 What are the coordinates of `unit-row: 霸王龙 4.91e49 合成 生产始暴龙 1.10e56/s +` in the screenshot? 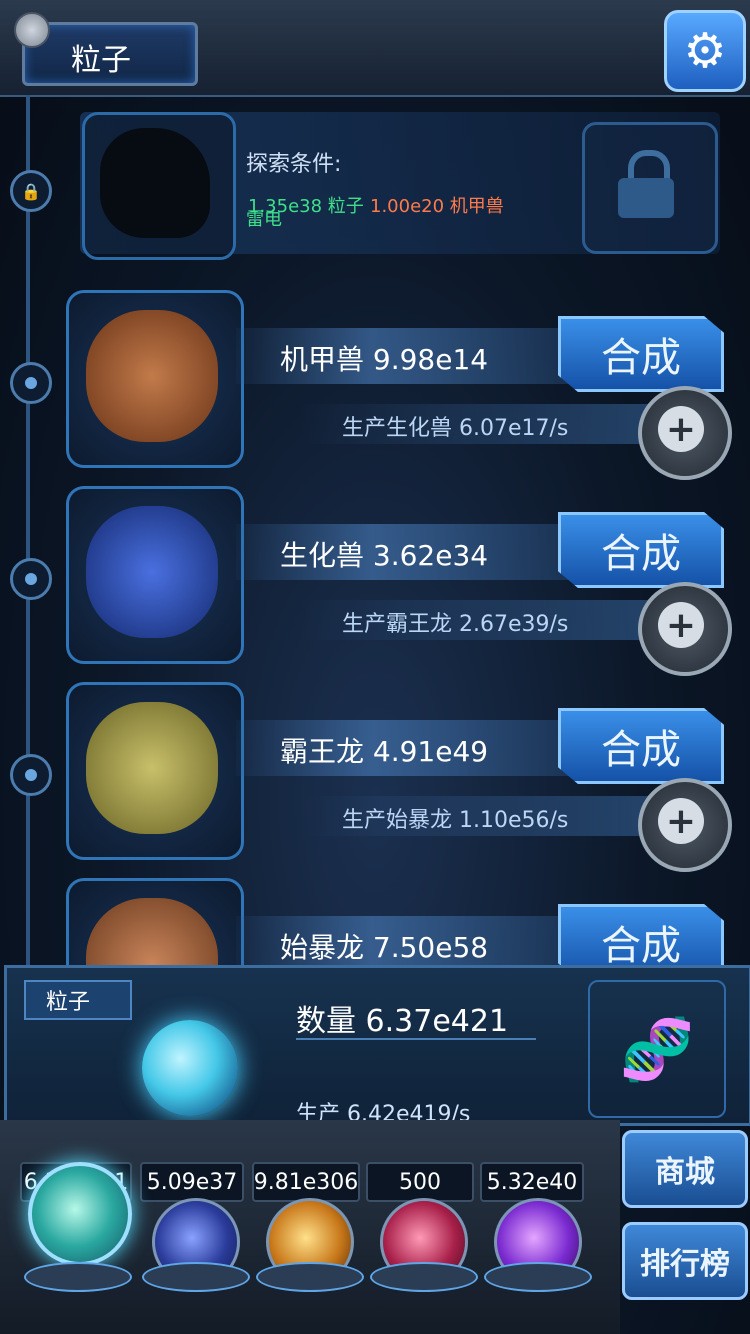 It's located at (375, 777).